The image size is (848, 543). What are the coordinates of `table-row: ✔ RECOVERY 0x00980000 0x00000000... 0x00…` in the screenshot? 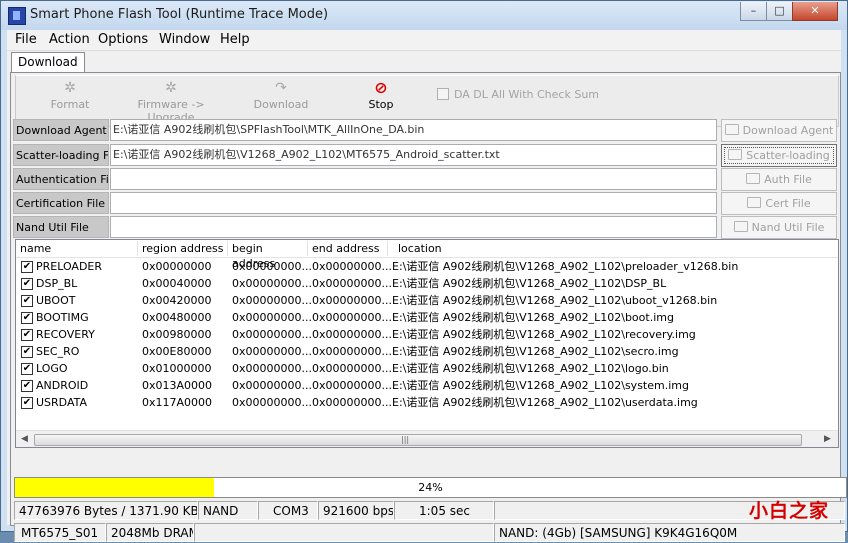 It's located at (427, 334).